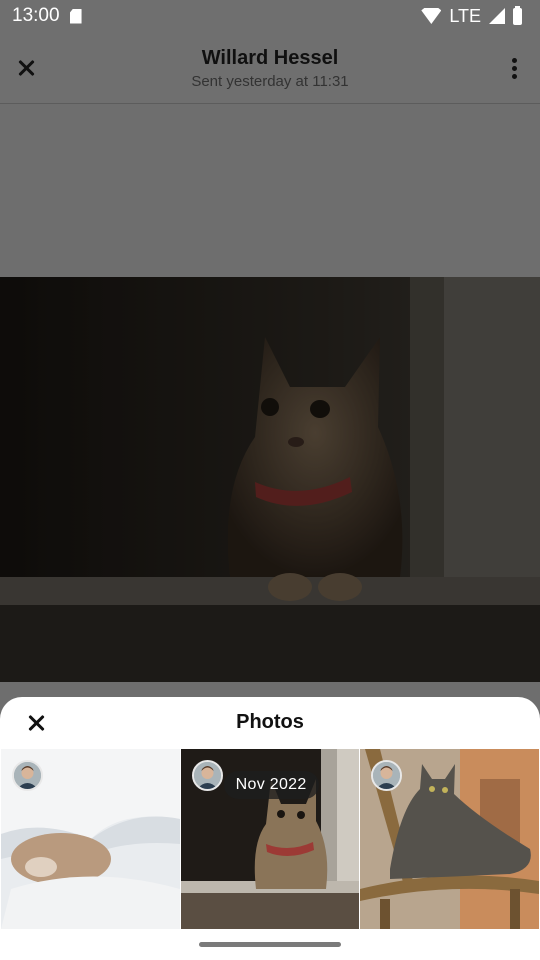 Image resolution: width=540 pixels, height=960 pixels. What do you see at coordinates (465, 15) in the screenshot?
I see `network-type: LTE` at bounding box center [465, 15].